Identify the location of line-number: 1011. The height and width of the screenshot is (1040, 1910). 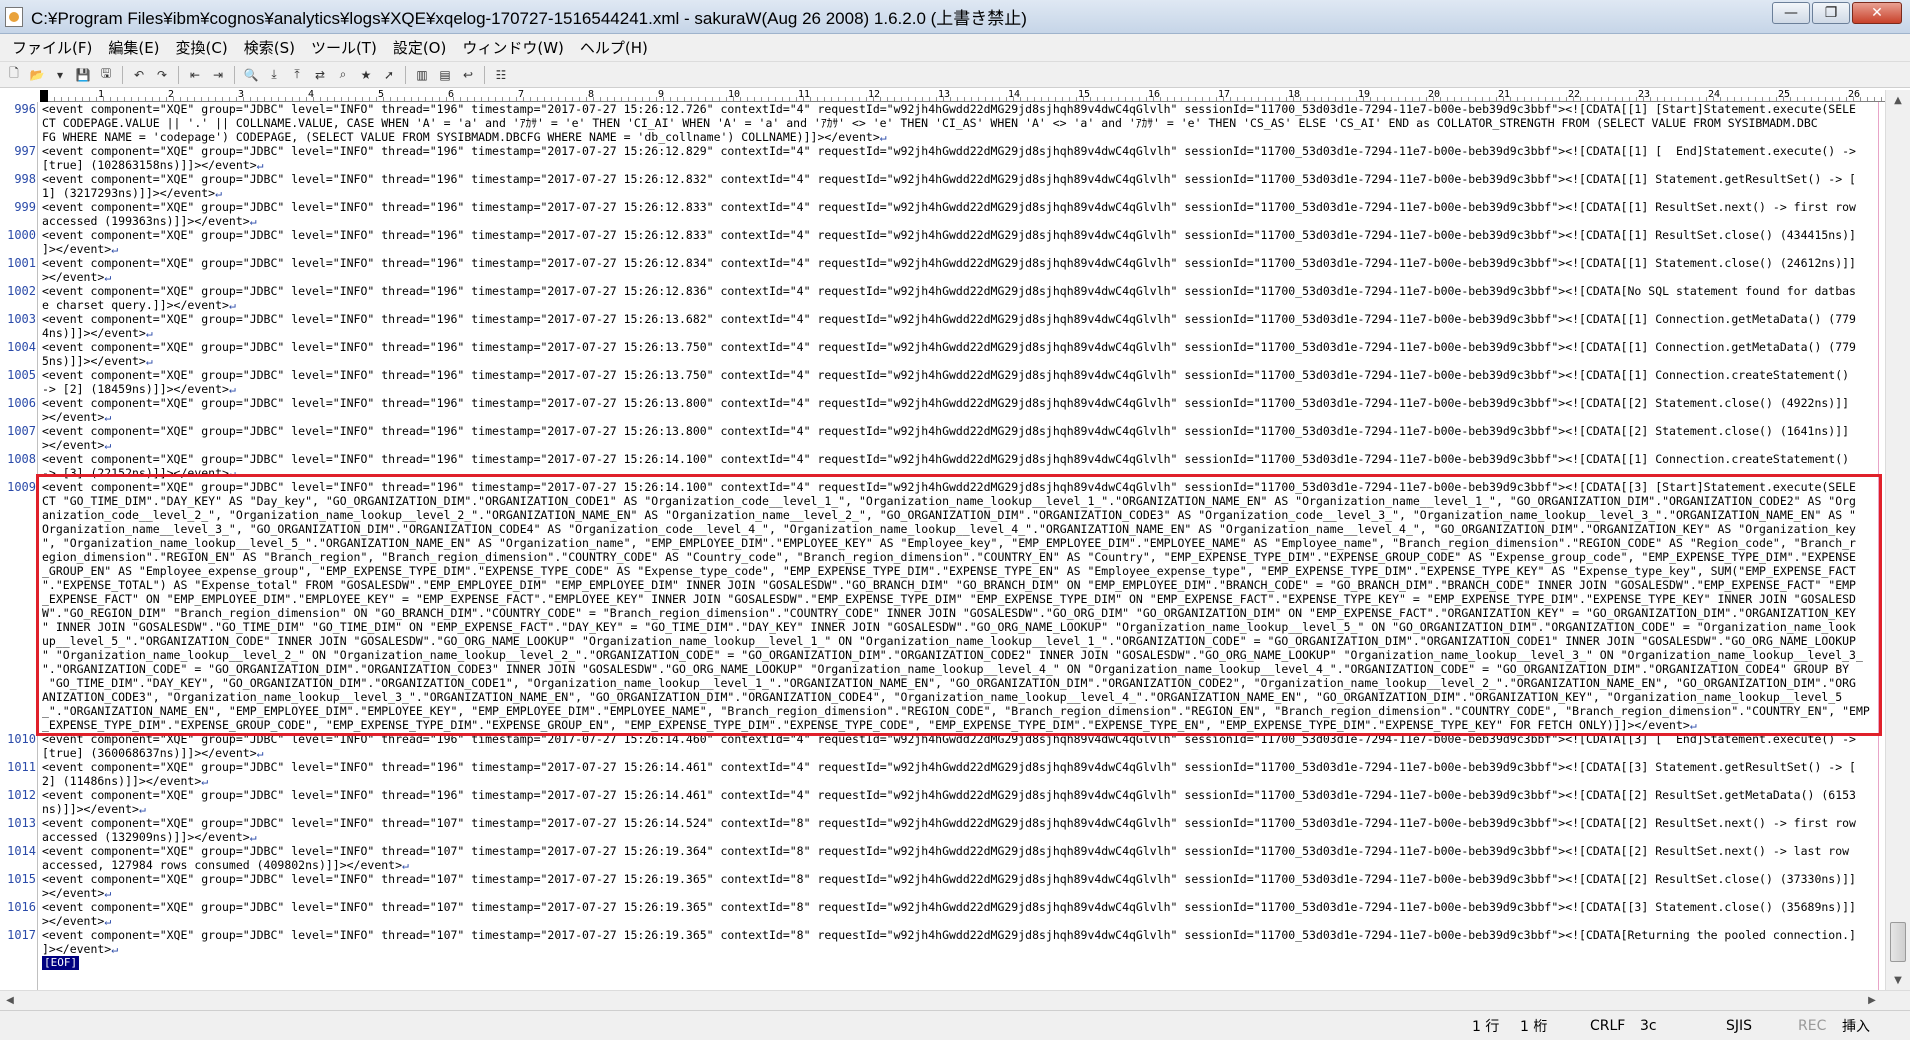
(18, 767).